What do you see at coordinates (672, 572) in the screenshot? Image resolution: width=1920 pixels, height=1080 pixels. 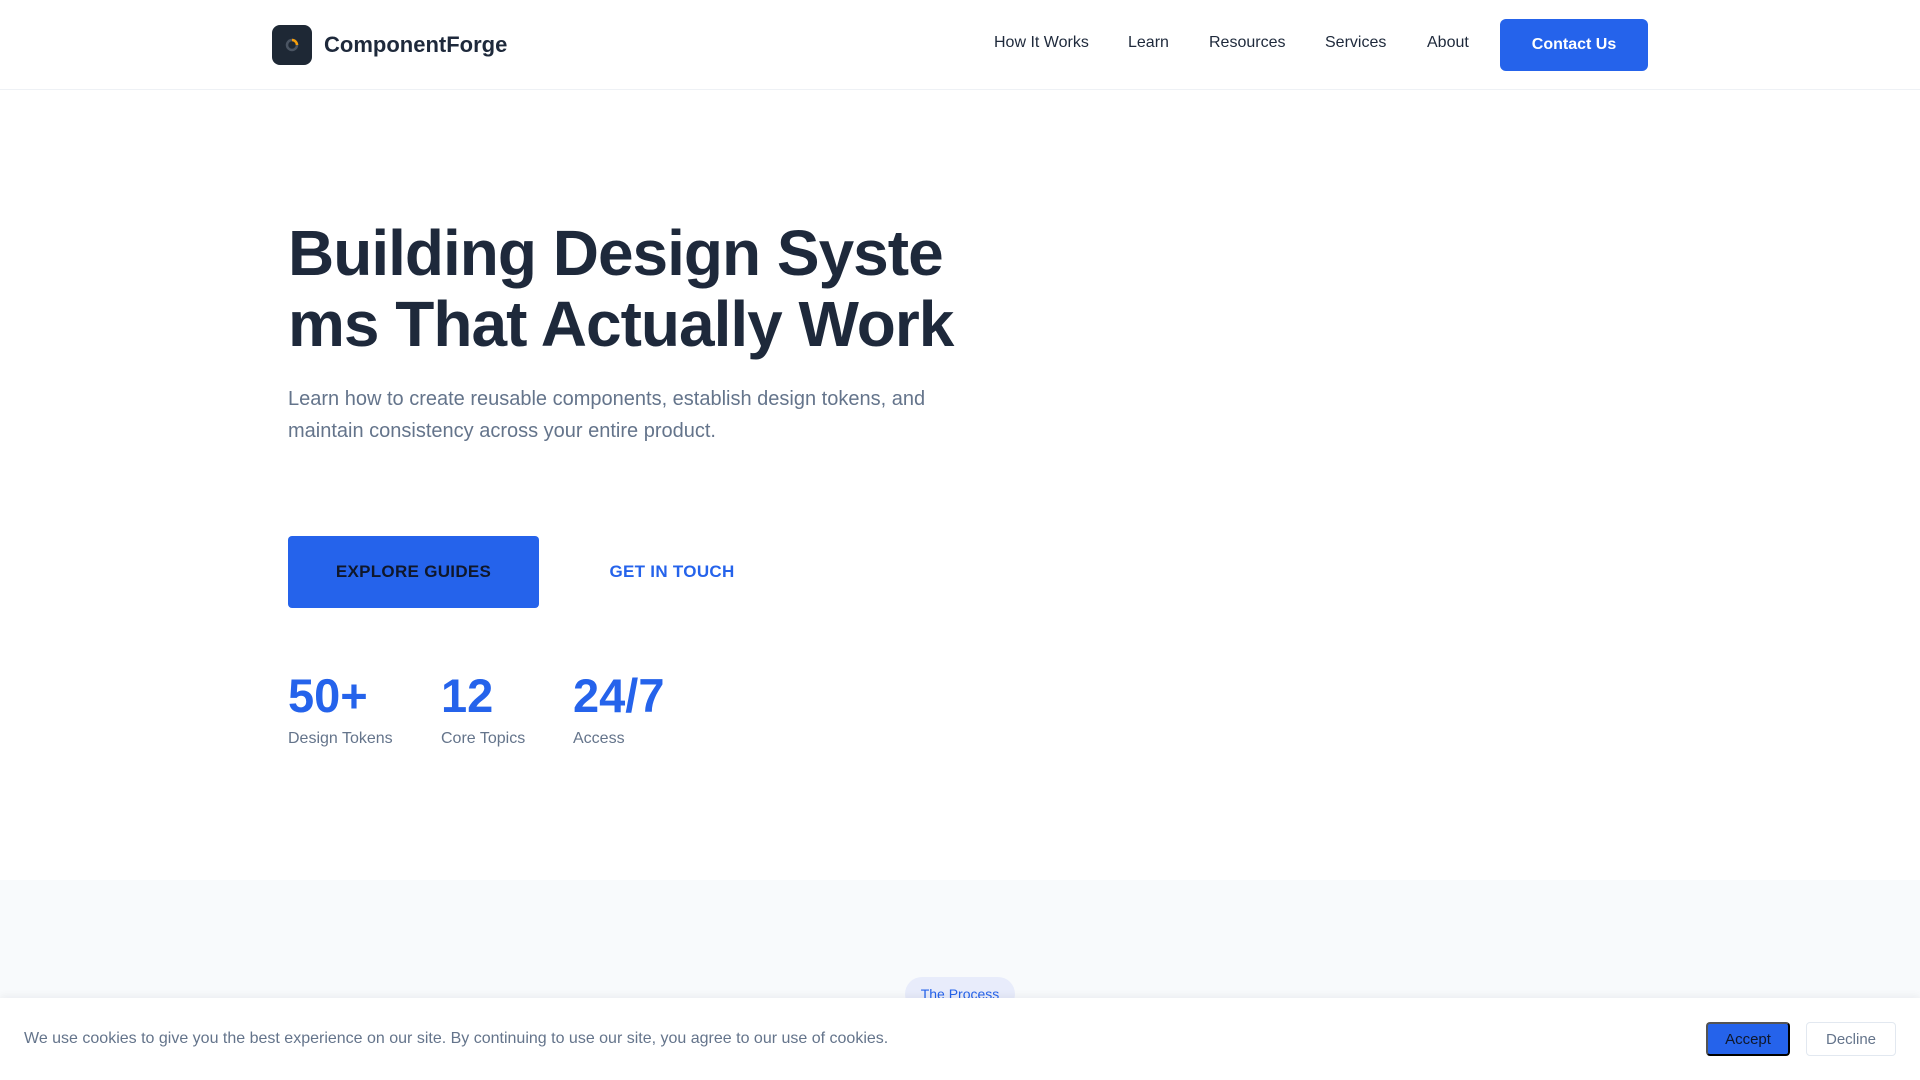 I see `get-in-touch-button: GET IN TOUCH` at bounding box center [672, 572].